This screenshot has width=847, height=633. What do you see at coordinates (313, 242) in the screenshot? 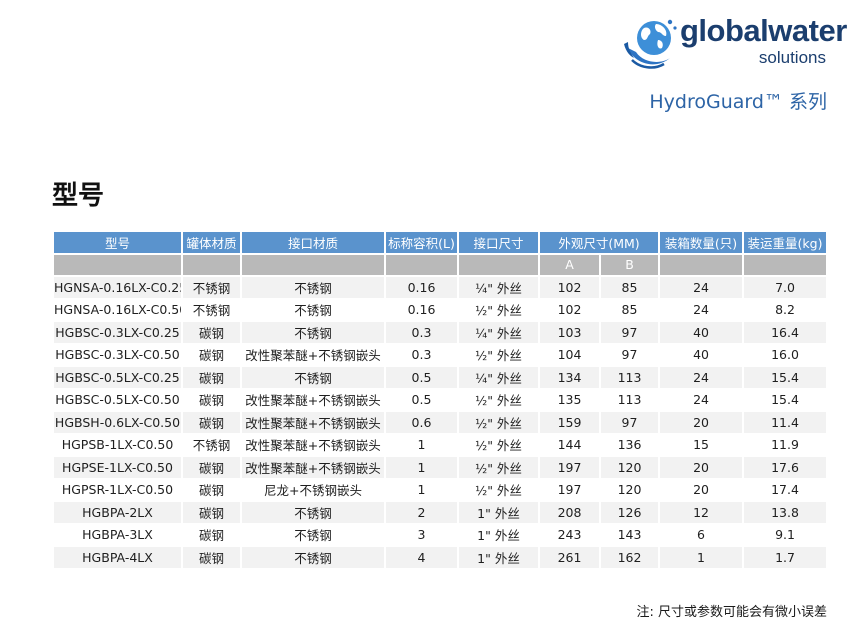
I see `col-header-connection-material: 接口材质` at bounding box center [313, 242].